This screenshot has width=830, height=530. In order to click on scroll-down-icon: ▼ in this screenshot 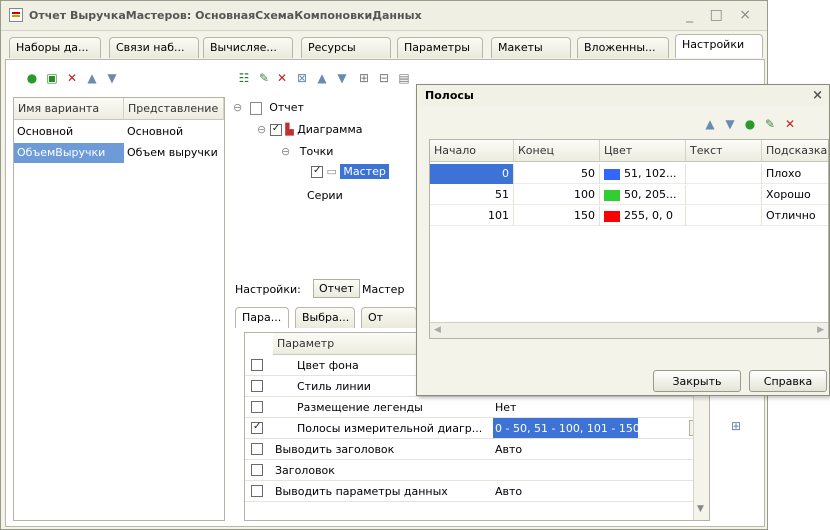, I will do `click(700, 509)`.